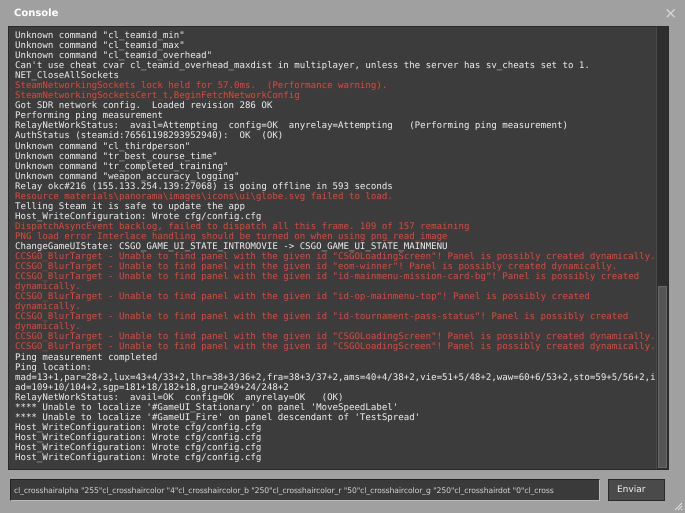  I want to click on log-line: Performing ping measurement, so click(89, 116).